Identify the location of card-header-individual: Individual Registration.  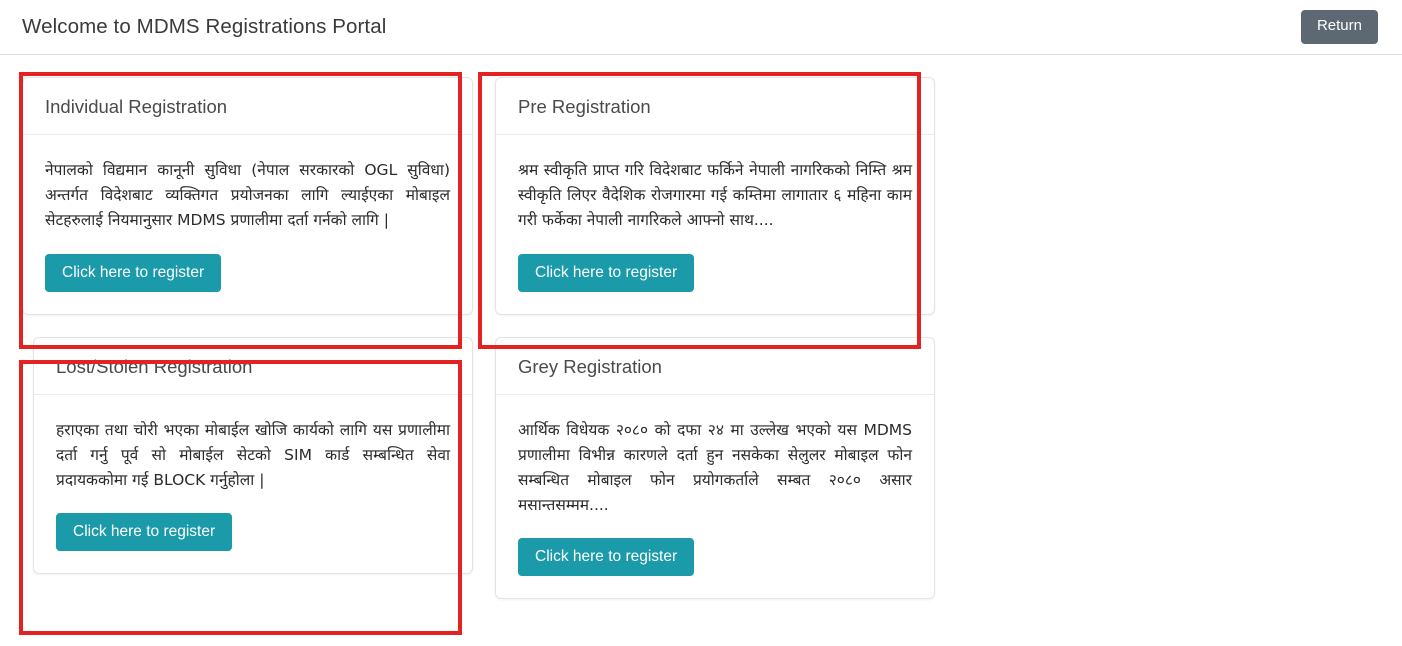
(247, 107).